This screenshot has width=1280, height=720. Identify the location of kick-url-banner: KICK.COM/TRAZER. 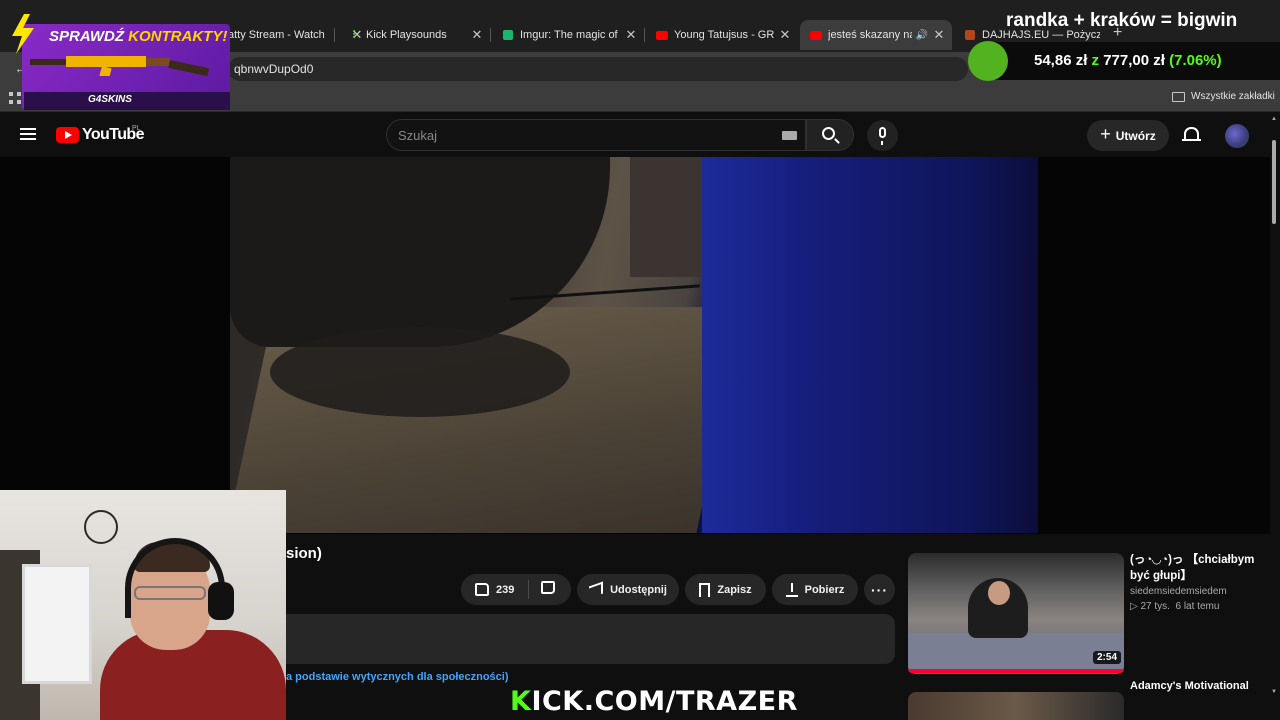
(654, 701).